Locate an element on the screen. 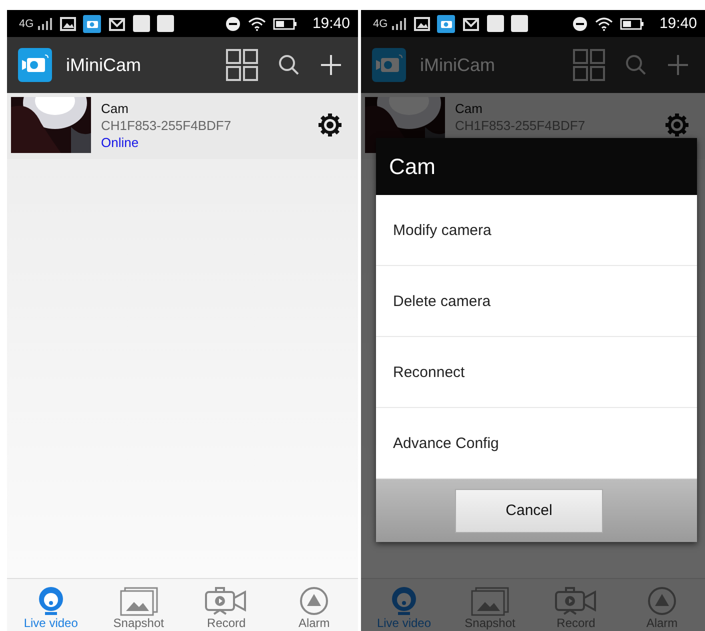  nav-tab: Live video is located at coordinates (51, 605).